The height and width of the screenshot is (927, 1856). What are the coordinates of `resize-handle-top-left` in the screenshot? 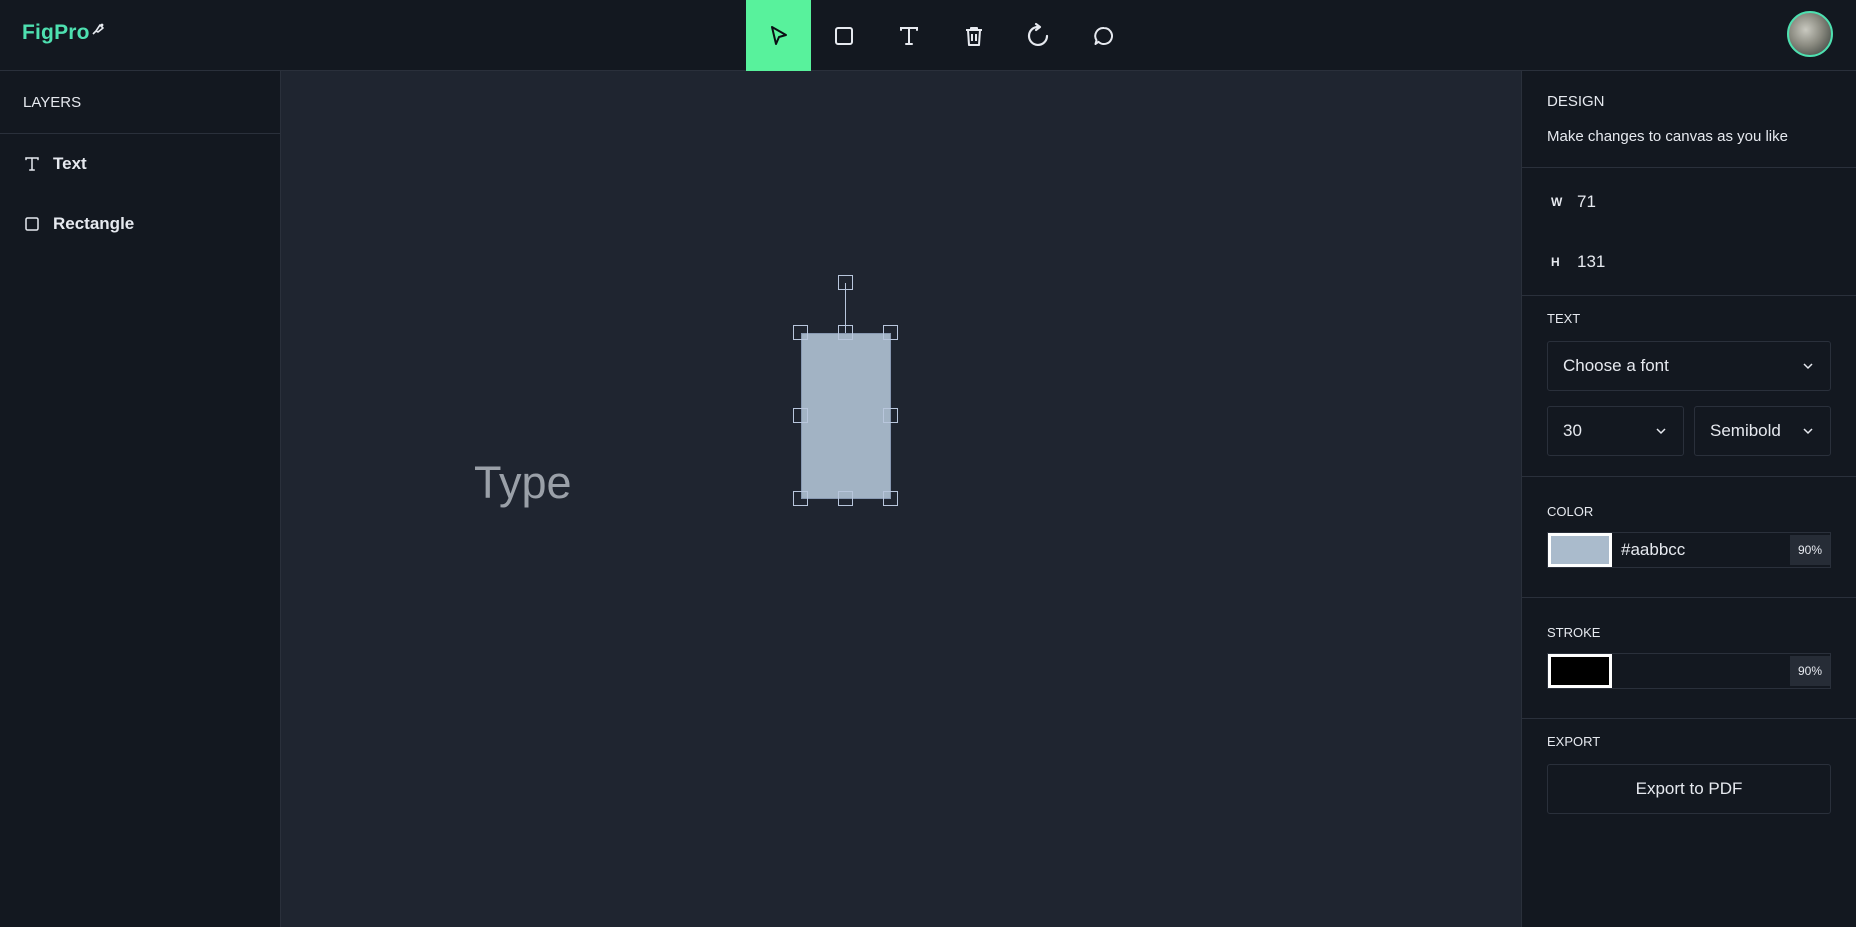 It's located at (800, 332).